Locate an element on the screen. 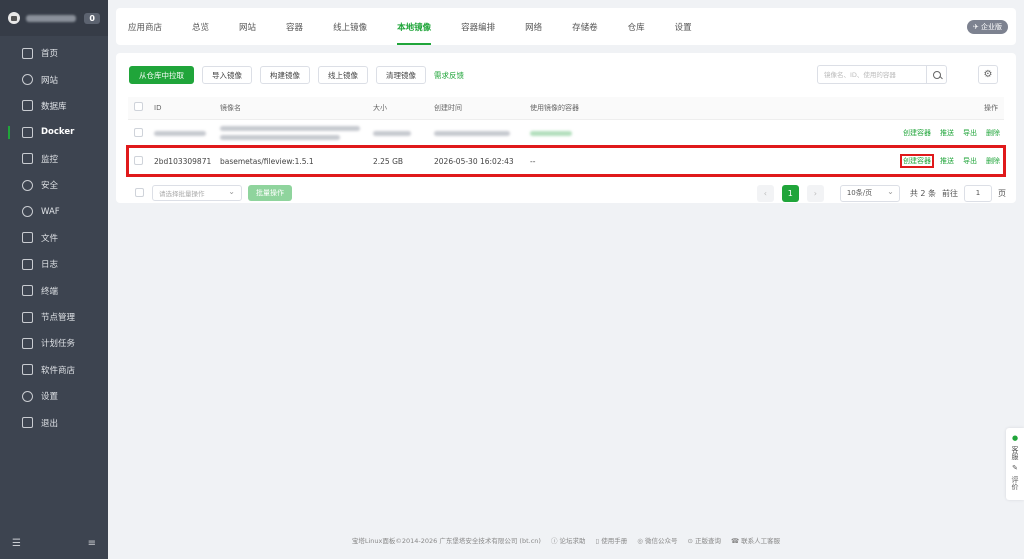 Image resolution: width=1024 pixels, height=559 pixels. row-containers: -- is located at coordinates (630, 161).